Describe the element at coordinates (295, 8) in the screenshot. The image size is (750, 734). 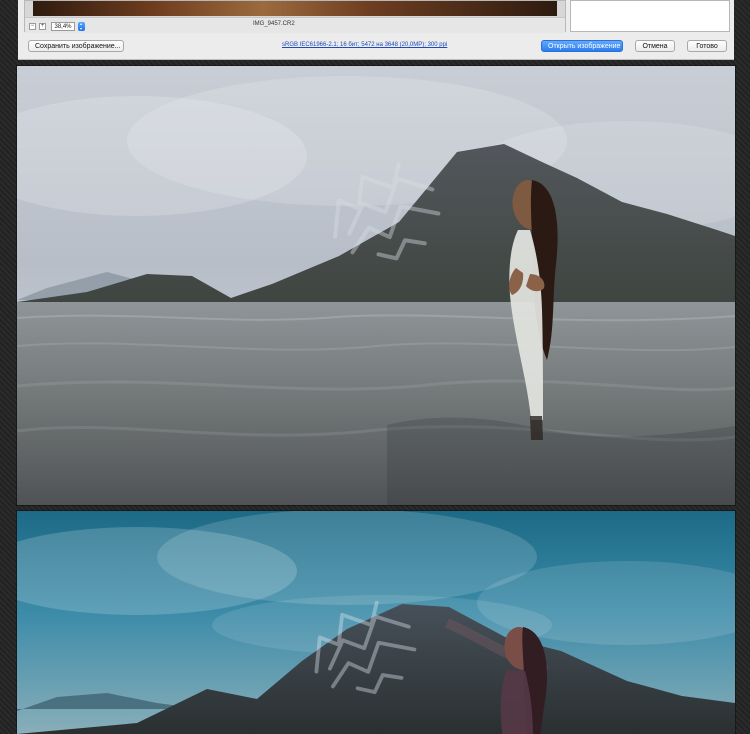
I see `preview-image` at that location.